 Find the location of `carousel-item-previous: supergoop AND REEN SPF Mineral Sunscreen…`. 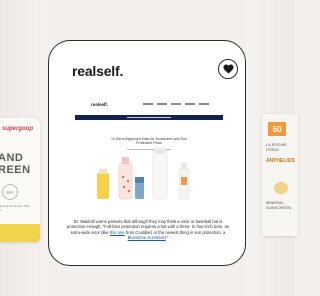

carousel-item-previous: supergoop AND REEN SPF Mineral Sunscreen… is located at coordinates (20, 180).